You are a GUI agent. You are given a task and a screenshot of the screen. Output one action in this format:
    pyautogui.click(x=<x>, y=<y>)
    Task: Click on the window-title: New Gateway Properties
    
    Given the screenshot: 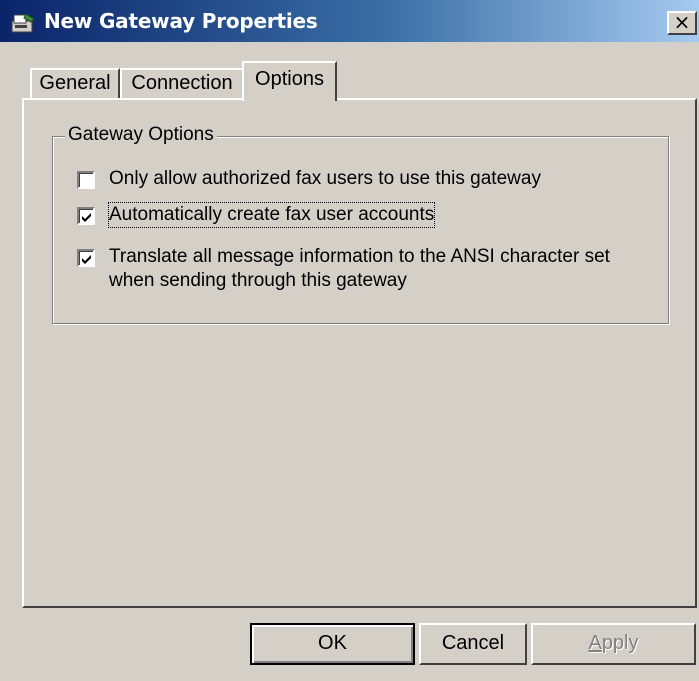 What is the action you would take?
    pyautogui.click(x=181, y=21)
    